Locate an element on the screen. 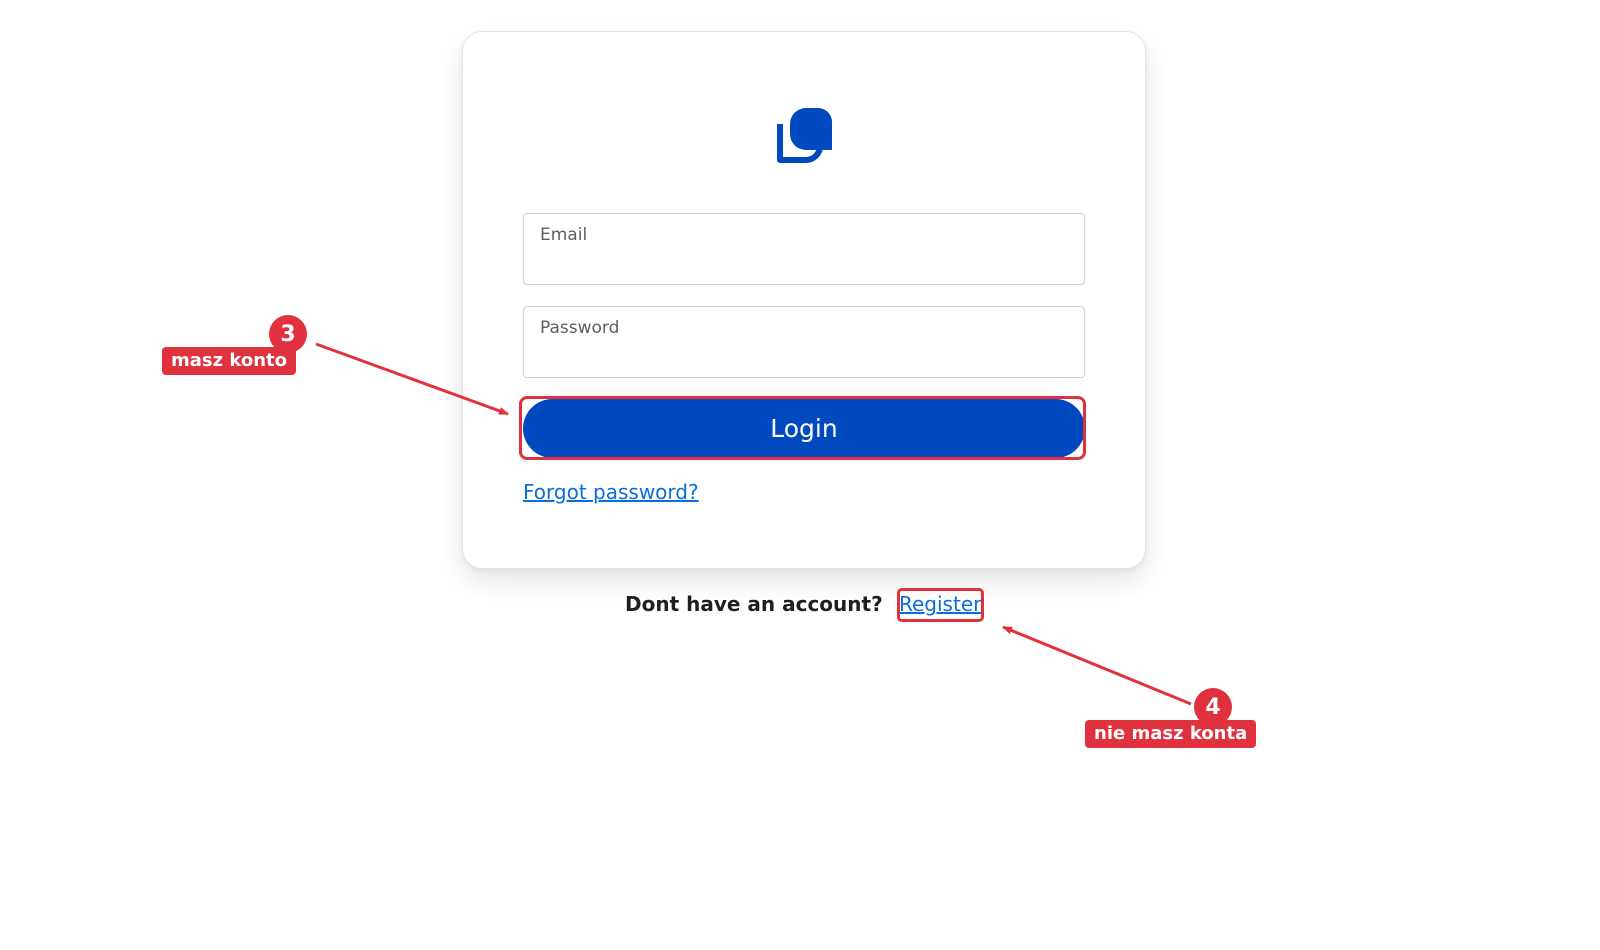 The height and width of the screenshot is (950, 1600). annotation-label-3: masz konto is located at coordinates (229, 361).